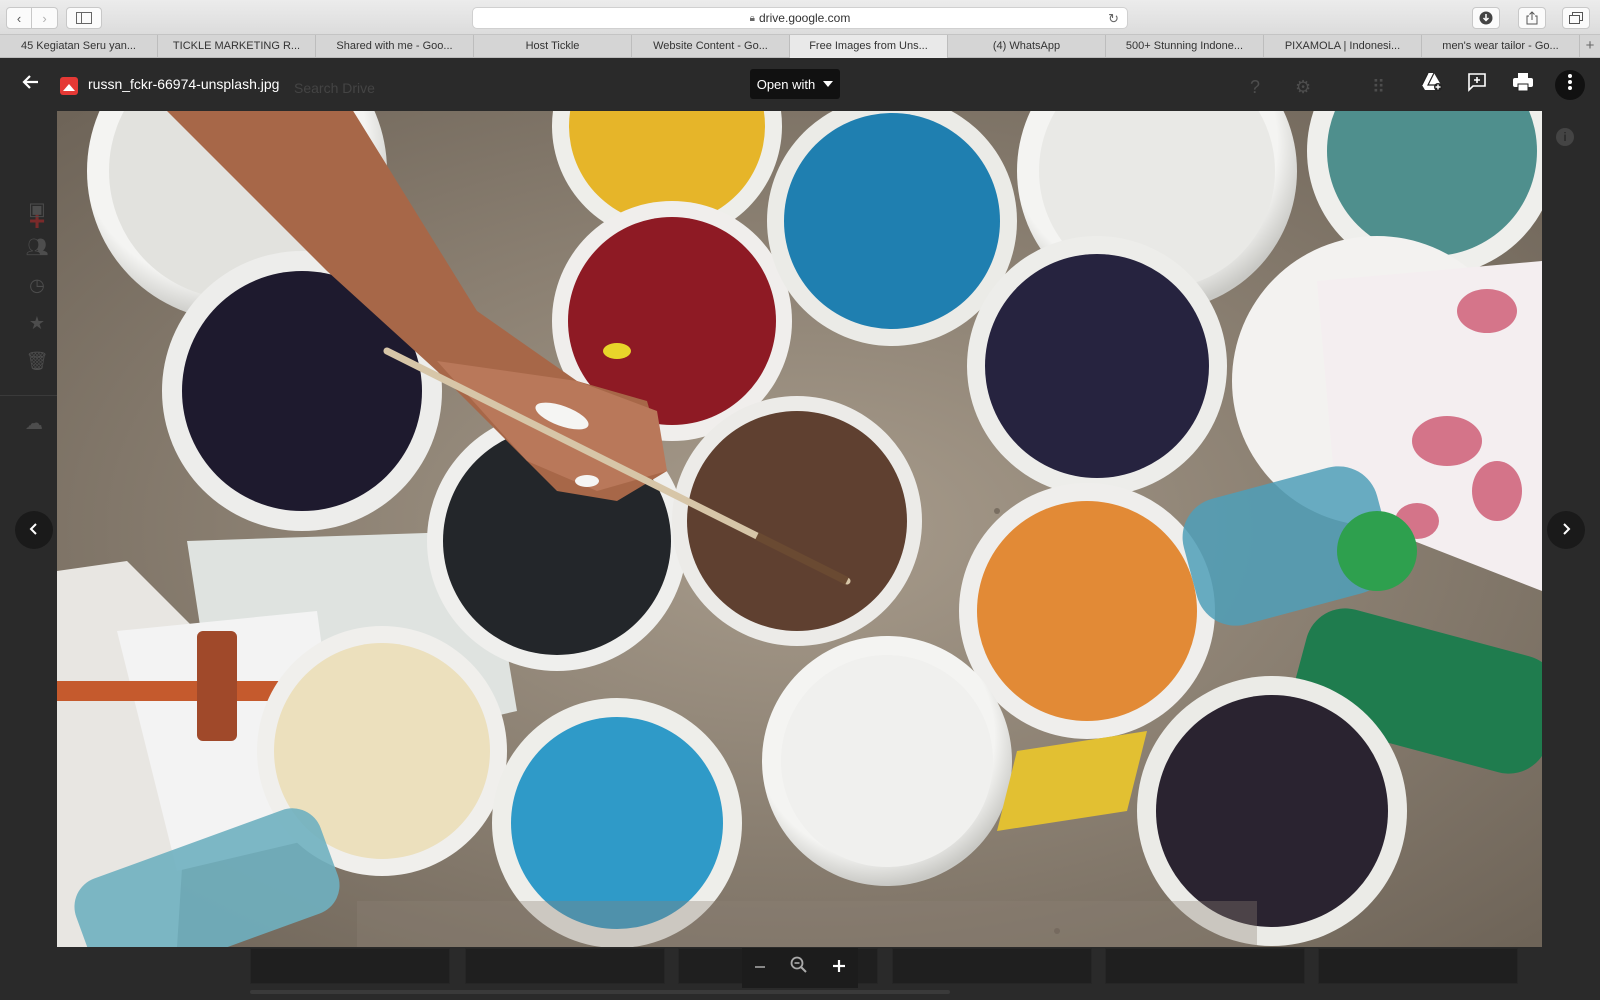 The width and height of the screenshot is (1600, 1000). I want to click on tabs-icon, so click(1576, 18).